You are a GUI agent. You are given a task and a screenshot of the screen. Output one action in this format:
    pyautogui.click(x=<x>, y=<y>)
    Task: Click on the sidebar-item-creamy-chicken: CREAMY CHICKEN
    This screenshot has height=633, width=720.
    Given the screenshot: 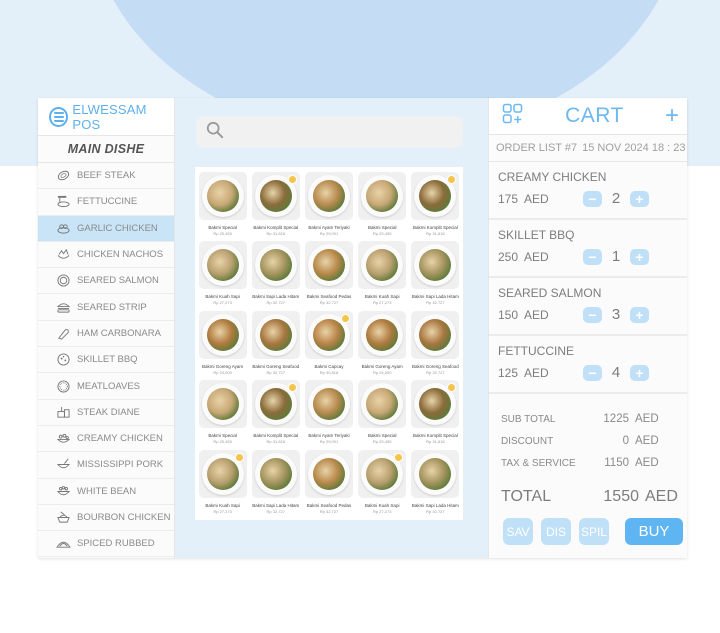 What is the action you would take?
    pyautogui.click(x=106, y=439)
    